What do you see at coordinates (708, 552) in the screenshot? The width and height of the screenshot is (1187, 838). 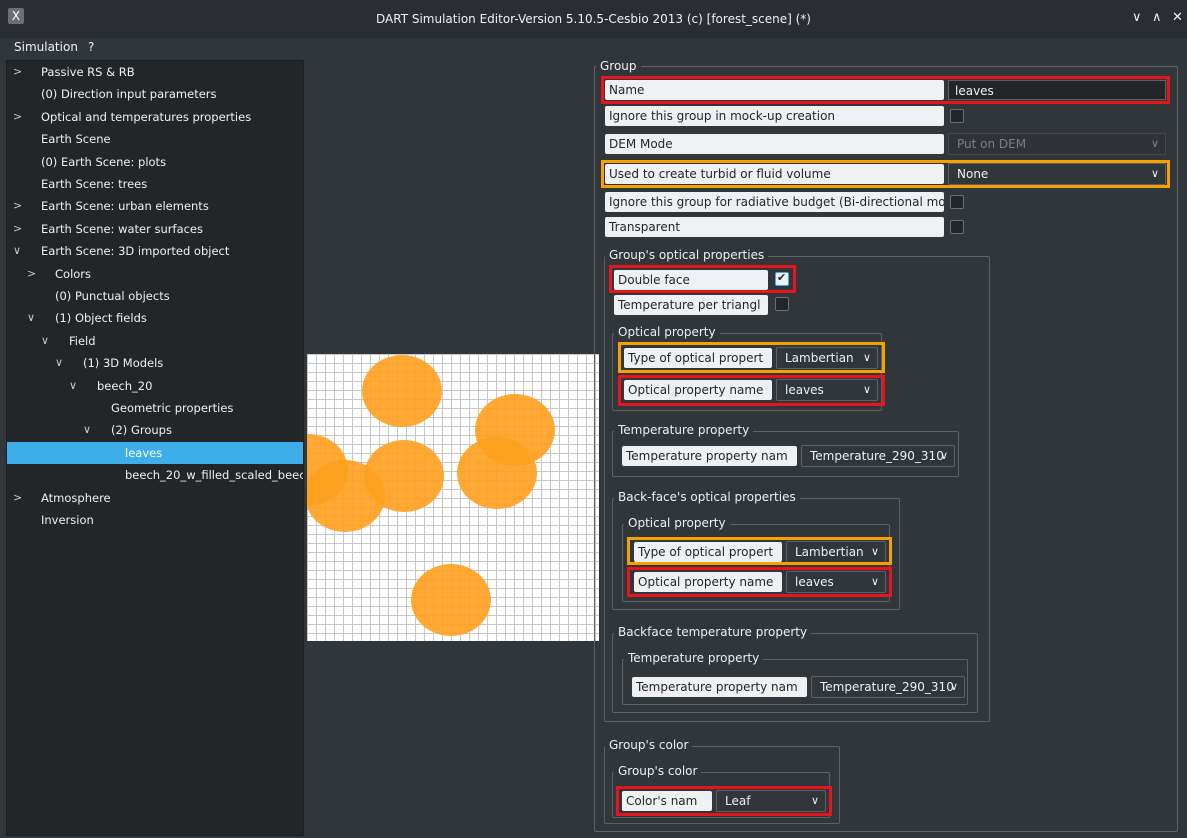 I see `backface-type-label: Type of optical propert` at bounding box center [708, 552].